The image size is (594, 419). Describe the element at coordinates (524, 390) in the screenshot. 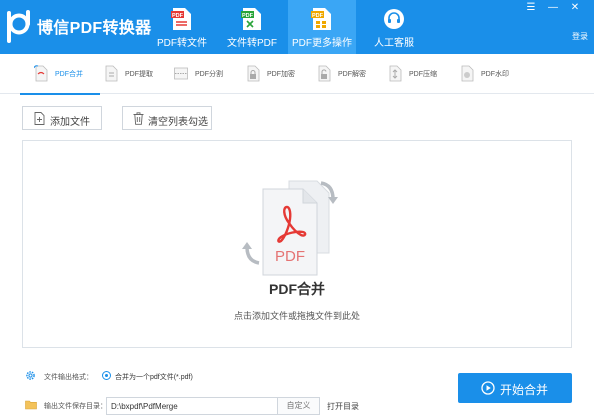

I see `start-merge-label: 开始合并` at that location.